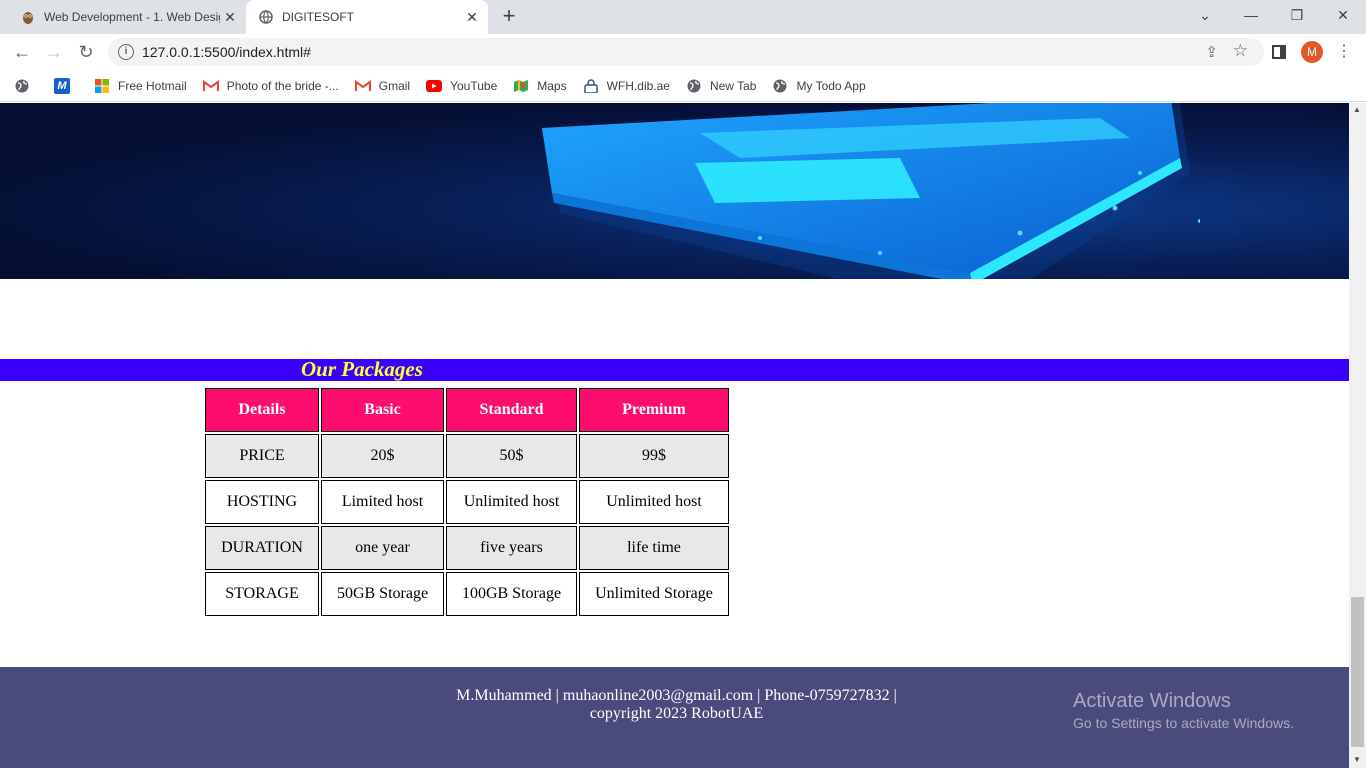 Image resolution: width=1366 pixels, height=768 pixels. I want to click on bookmark-globe, so click(26, 86).